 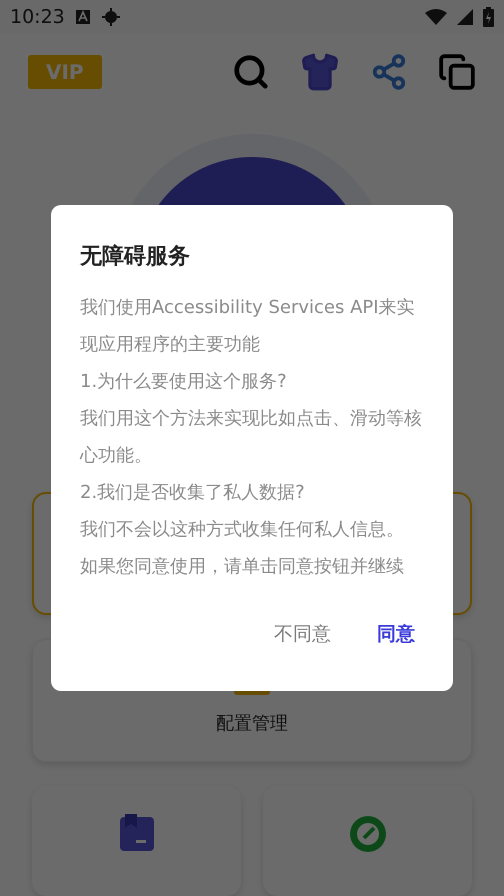 I want to click on dialog-text: 1.为什么要使用这个服务?, so click(x=184, y=382).